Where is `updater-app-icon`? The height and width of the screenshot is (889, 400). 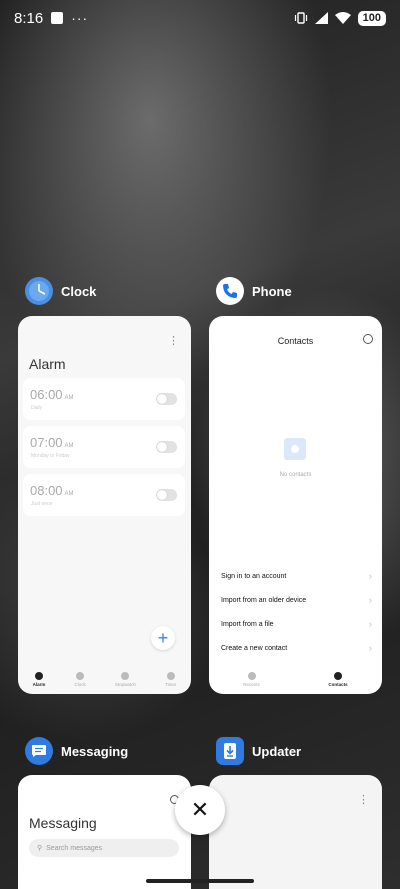
updater-app-icon is located at coordinates (230, 751).